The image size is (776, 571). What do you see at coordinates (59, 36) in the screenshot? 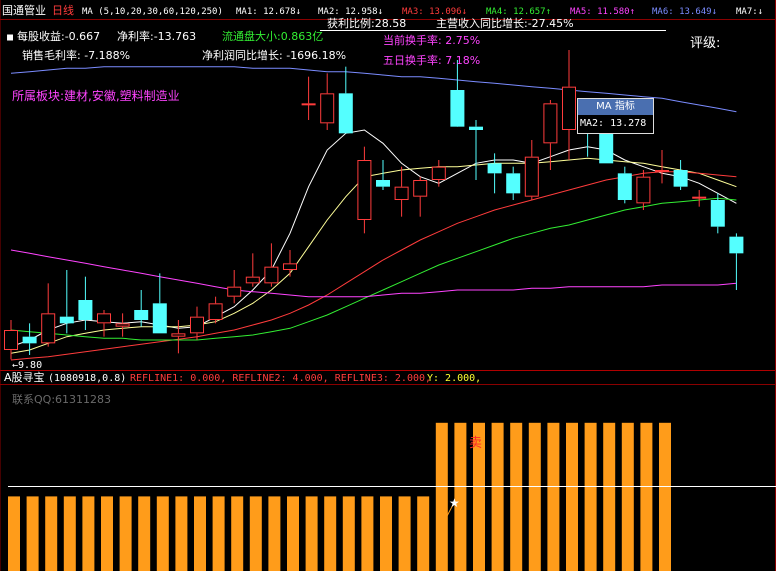
I see `eps: 每股收益:-0.667` at bounding box center [59, 36].